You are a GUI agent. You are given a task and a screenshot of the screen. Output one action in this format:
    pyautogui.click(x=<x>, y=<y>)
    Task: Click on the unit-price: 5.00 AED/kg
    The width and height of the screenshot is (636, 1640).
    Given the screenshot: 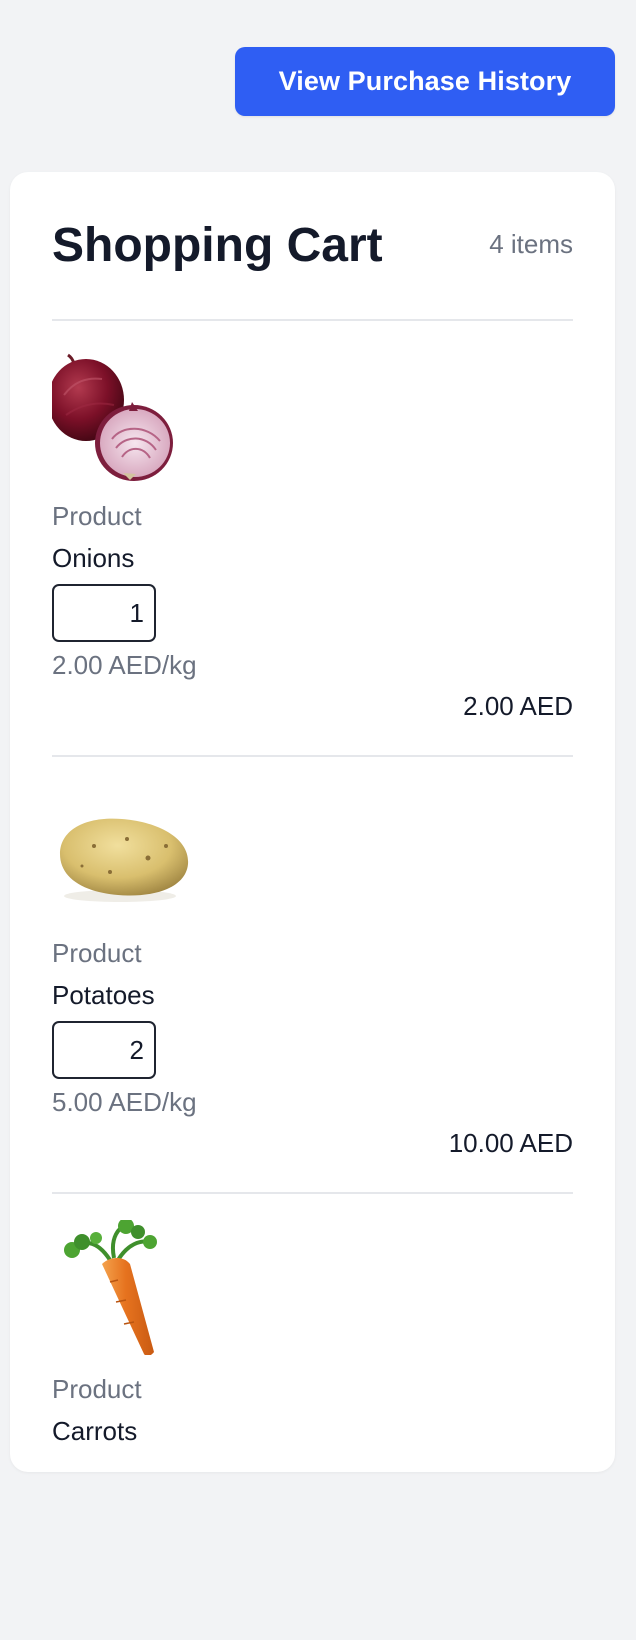 What is the action you would take?
    pyautogui.click(x=124, y=1102)
    